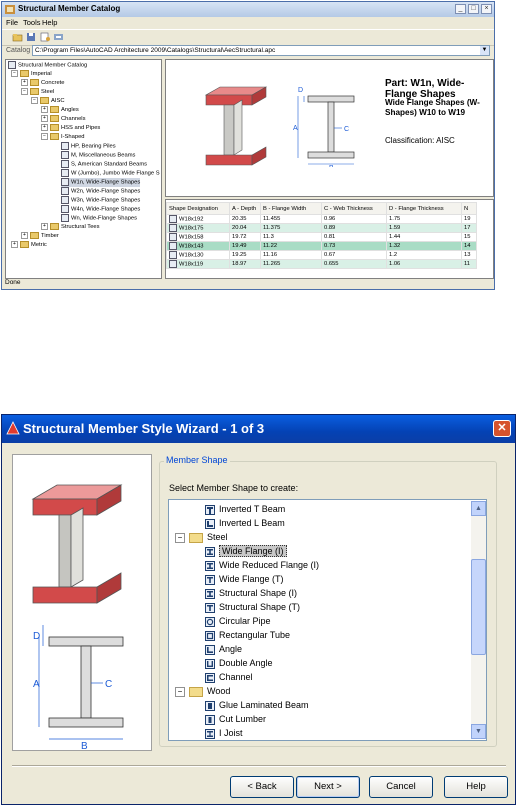 Image resolution: width=517 pixels, height=806 pixels. Describe the element at coordinates (321, 228) in the screenshot. I see `table-row: W18x175 20.04 11.375 0.89 1.59 17` at that location.